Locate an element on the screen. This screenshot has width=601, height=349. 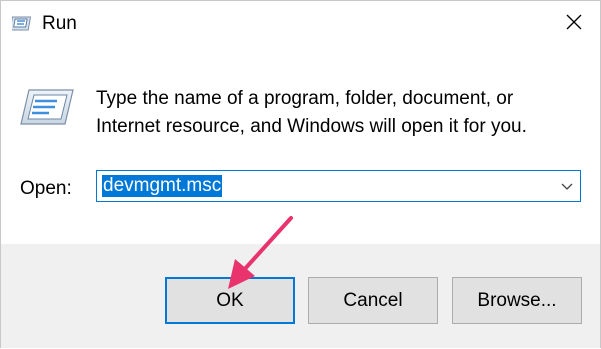
run-app-icon is located at coordinates (21, 24).